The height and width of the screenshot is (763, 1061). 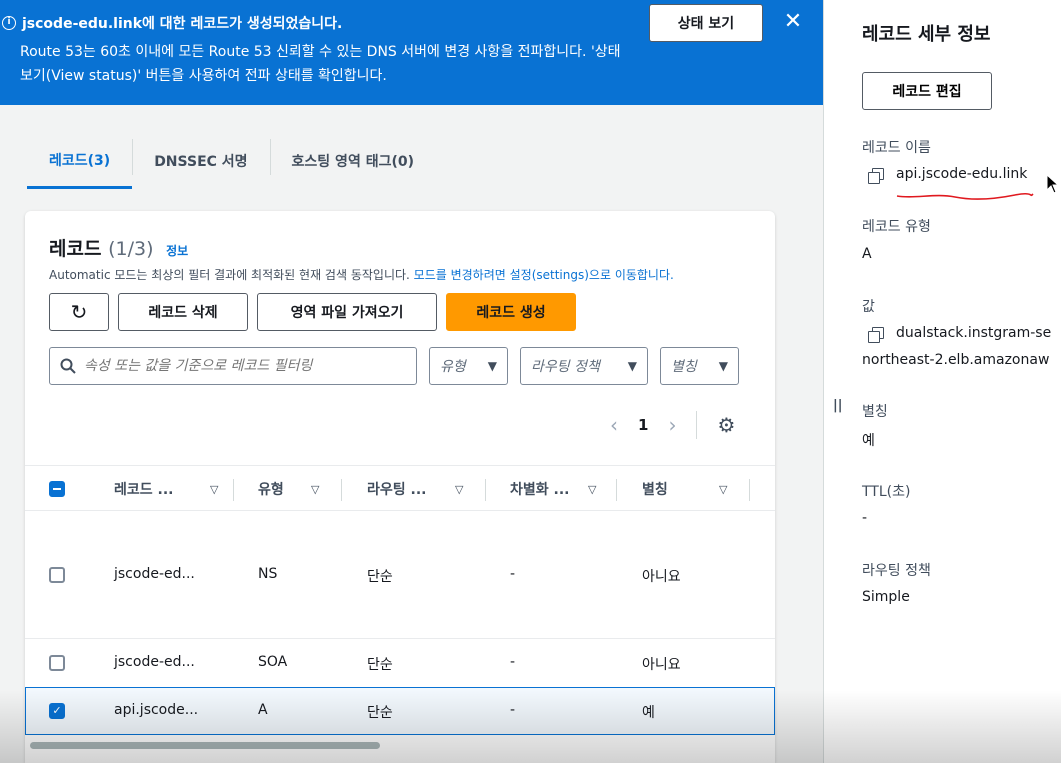 I want to click on cell-type: NS, so click(x=268, y=574).